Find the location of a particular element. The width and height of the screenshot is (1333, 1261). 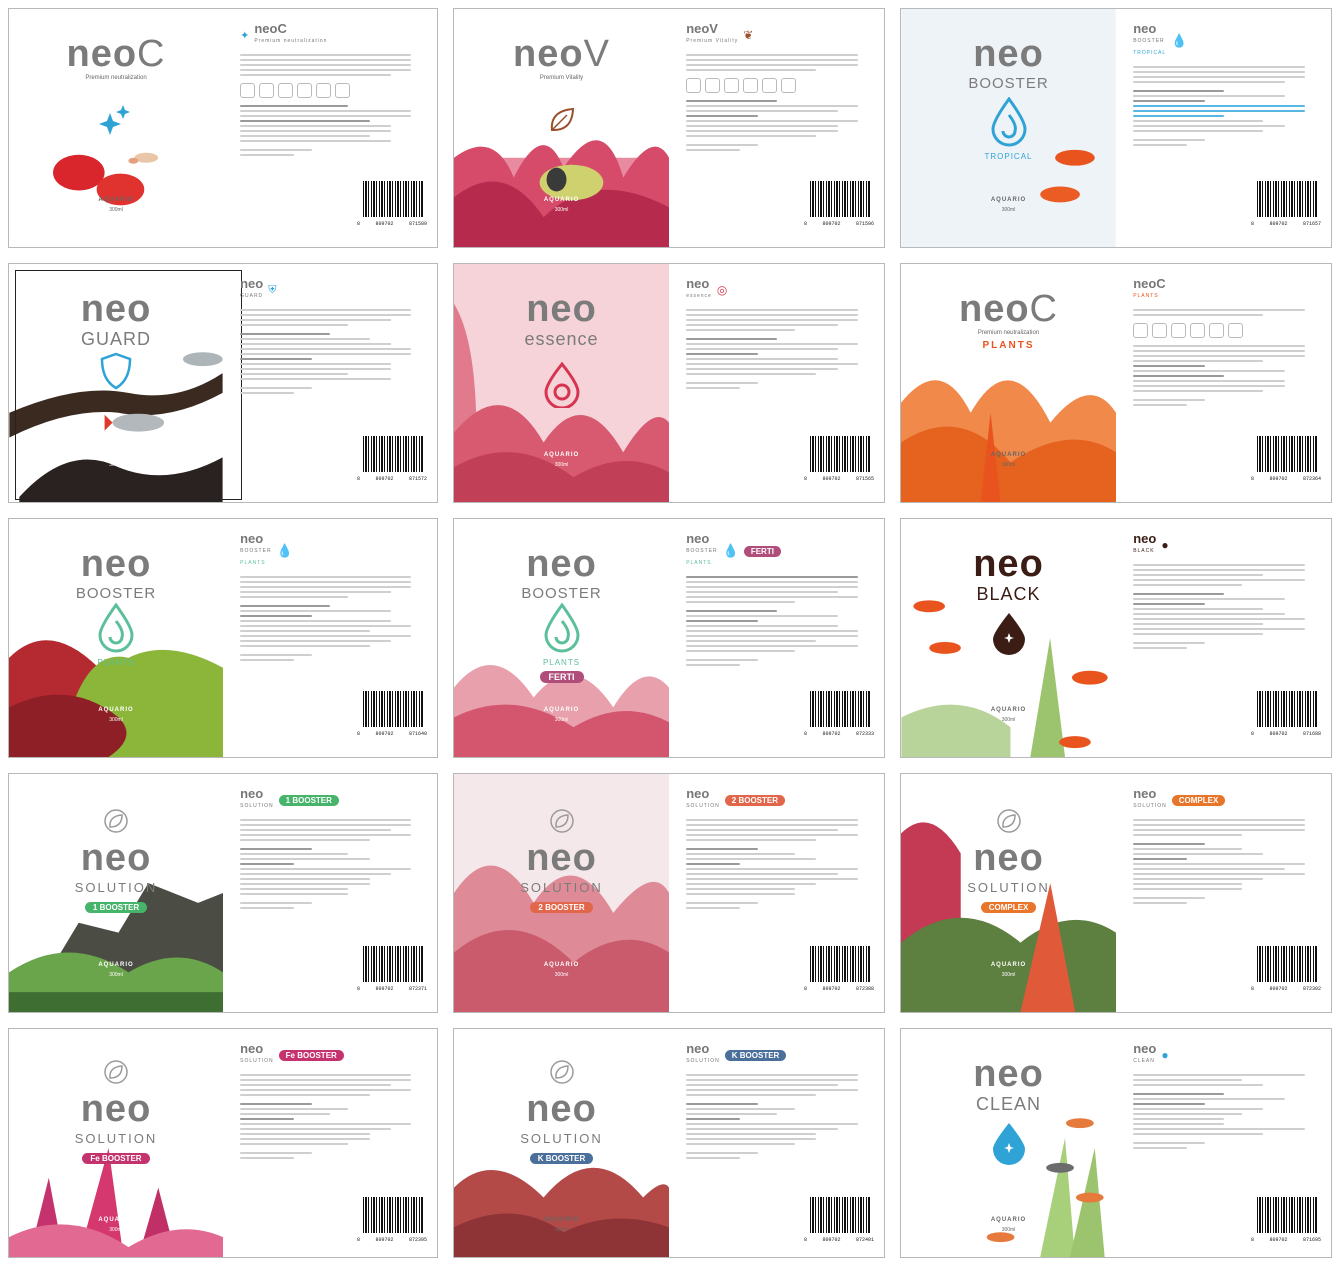

leaf-icon is located at coordinates (561, 122).